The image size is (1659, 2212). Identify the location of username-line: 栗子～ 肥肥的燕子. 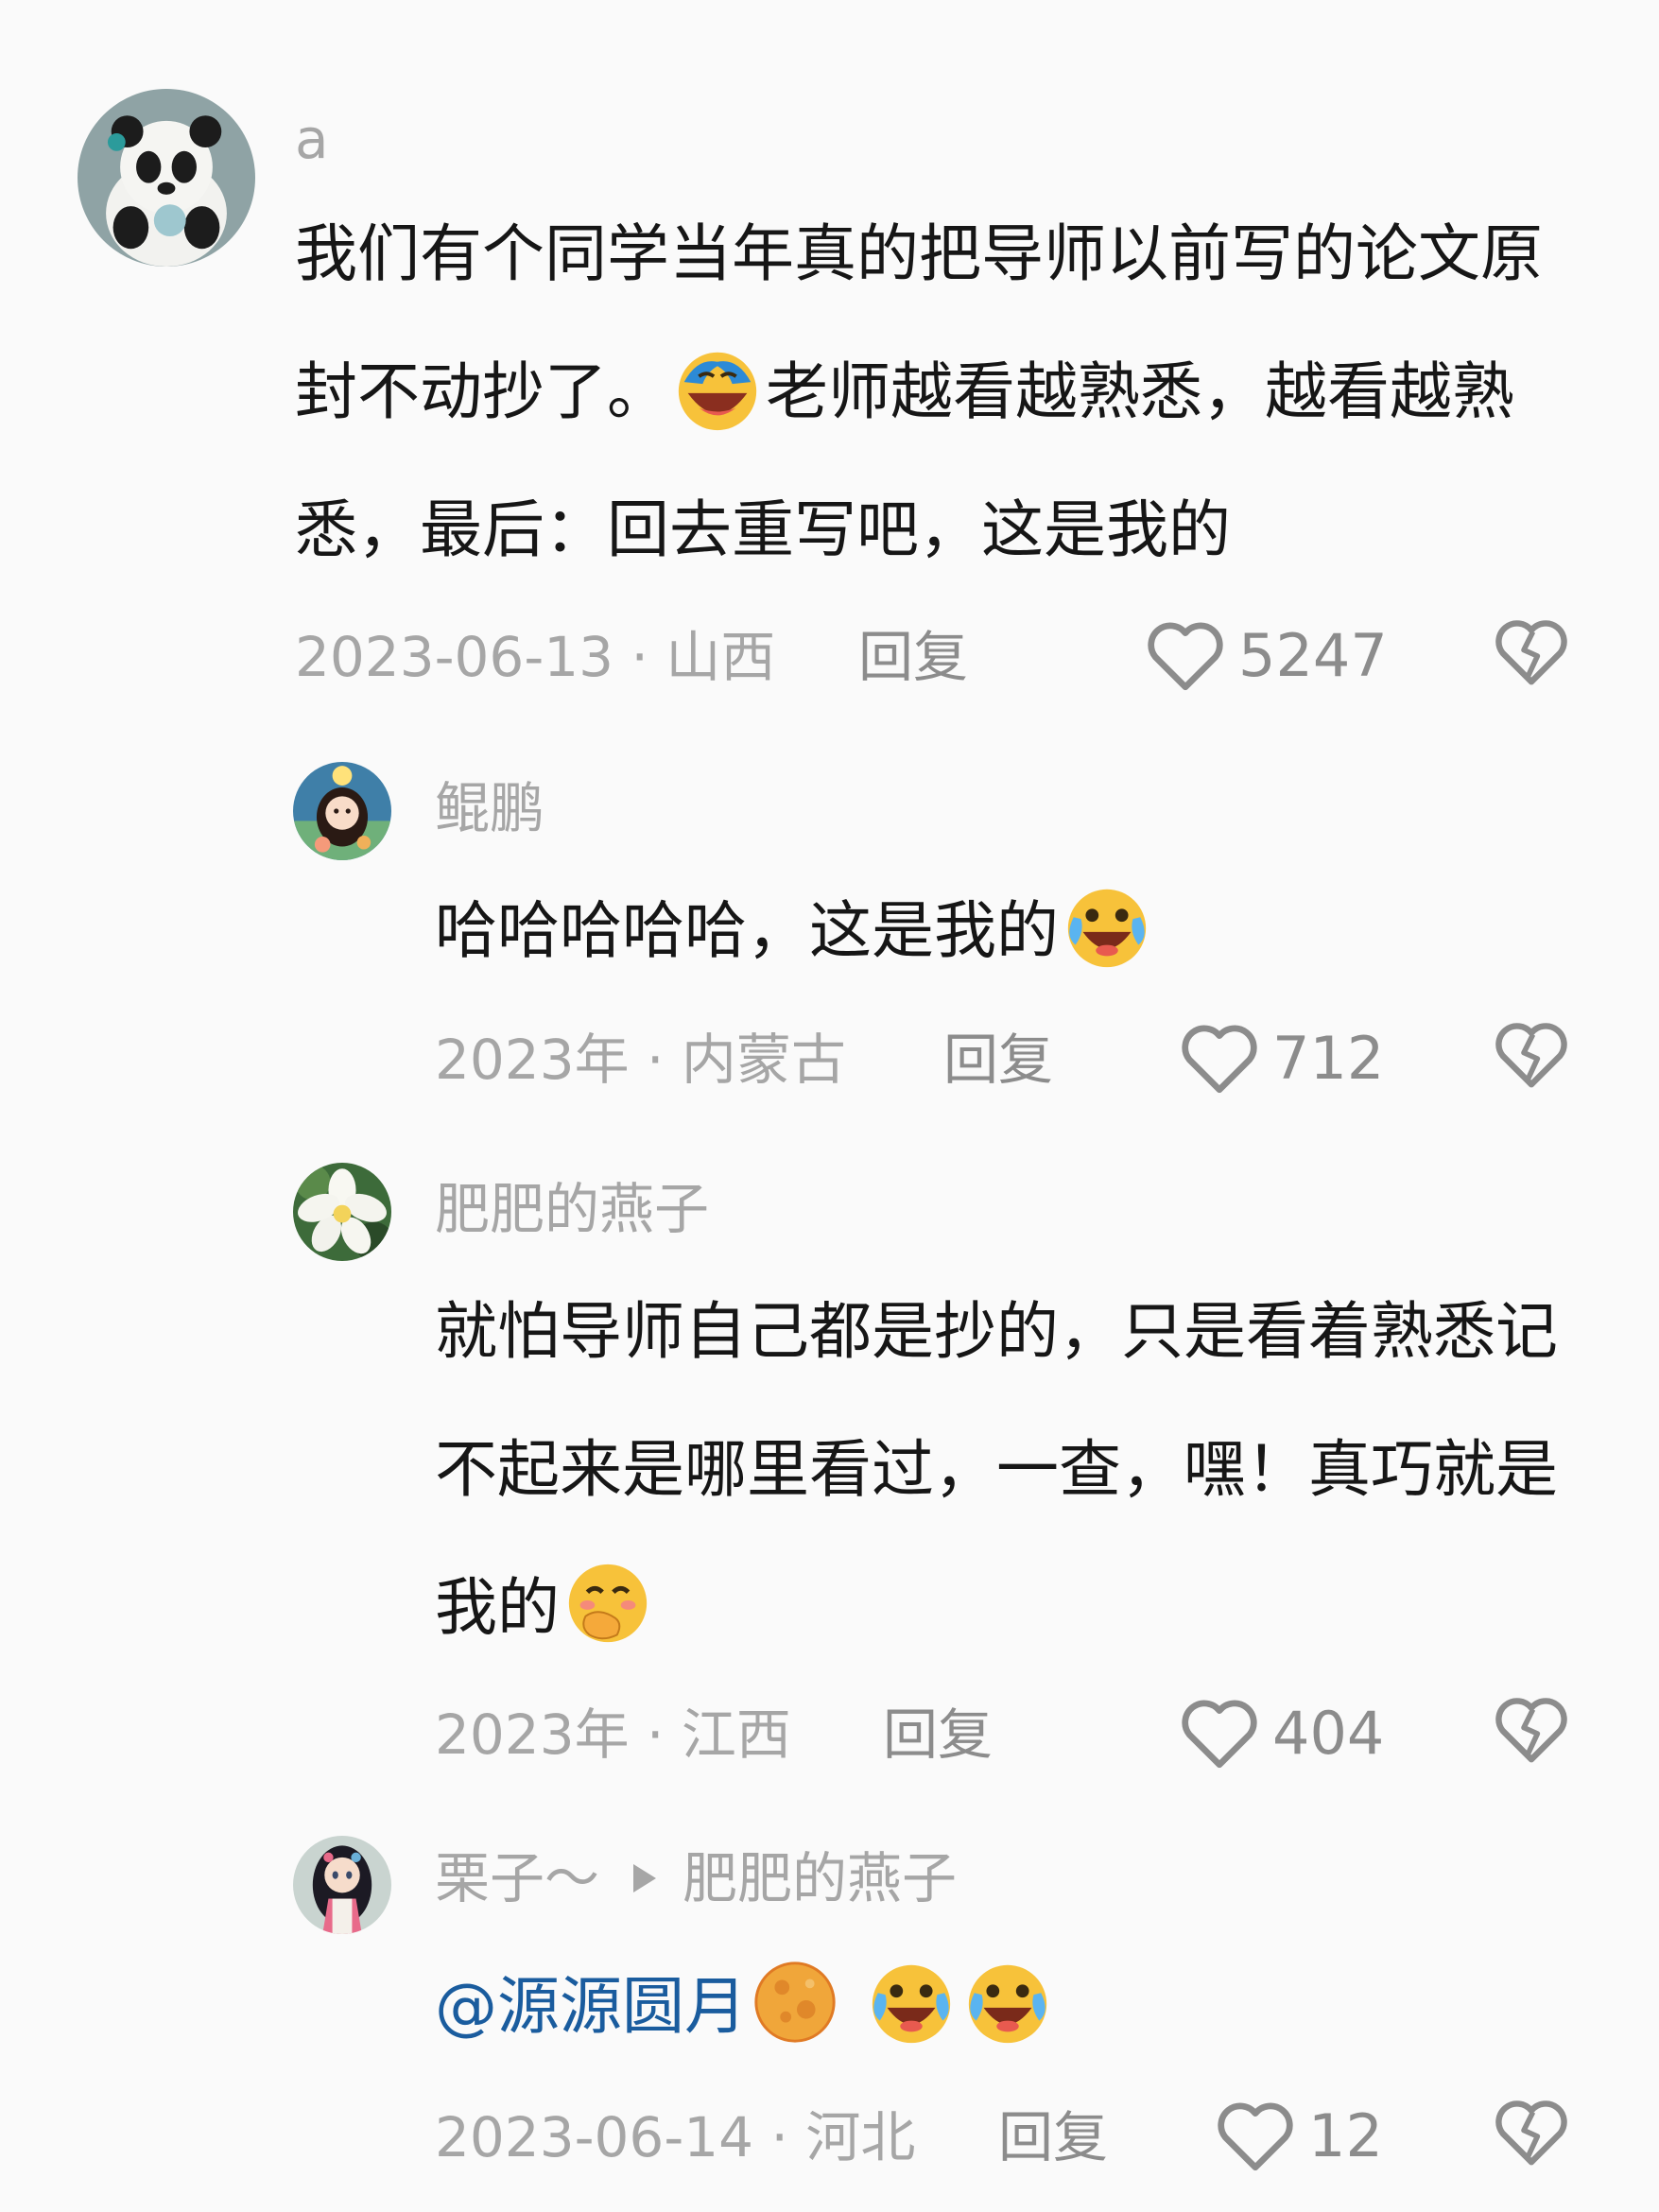
(696, 1878).